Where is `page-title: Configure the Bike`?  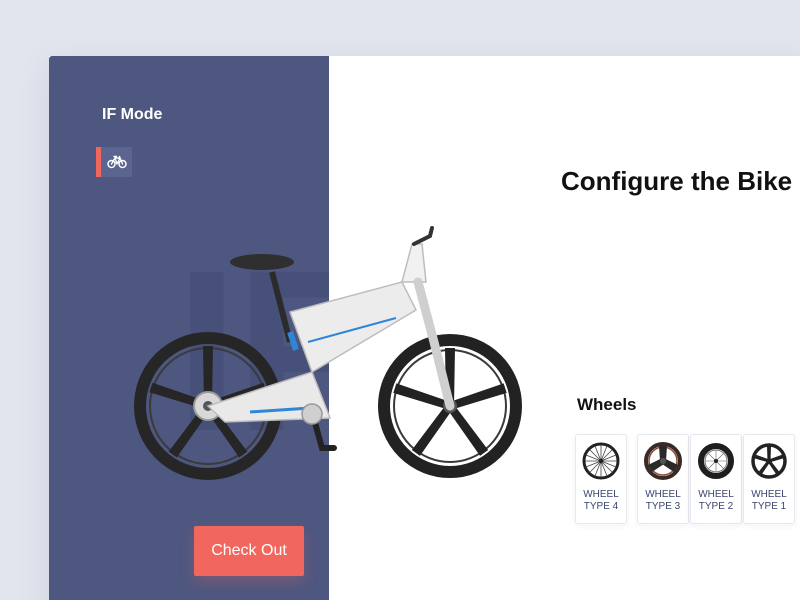
page-title: Configure the Bike is located at coordinates (677, 181).